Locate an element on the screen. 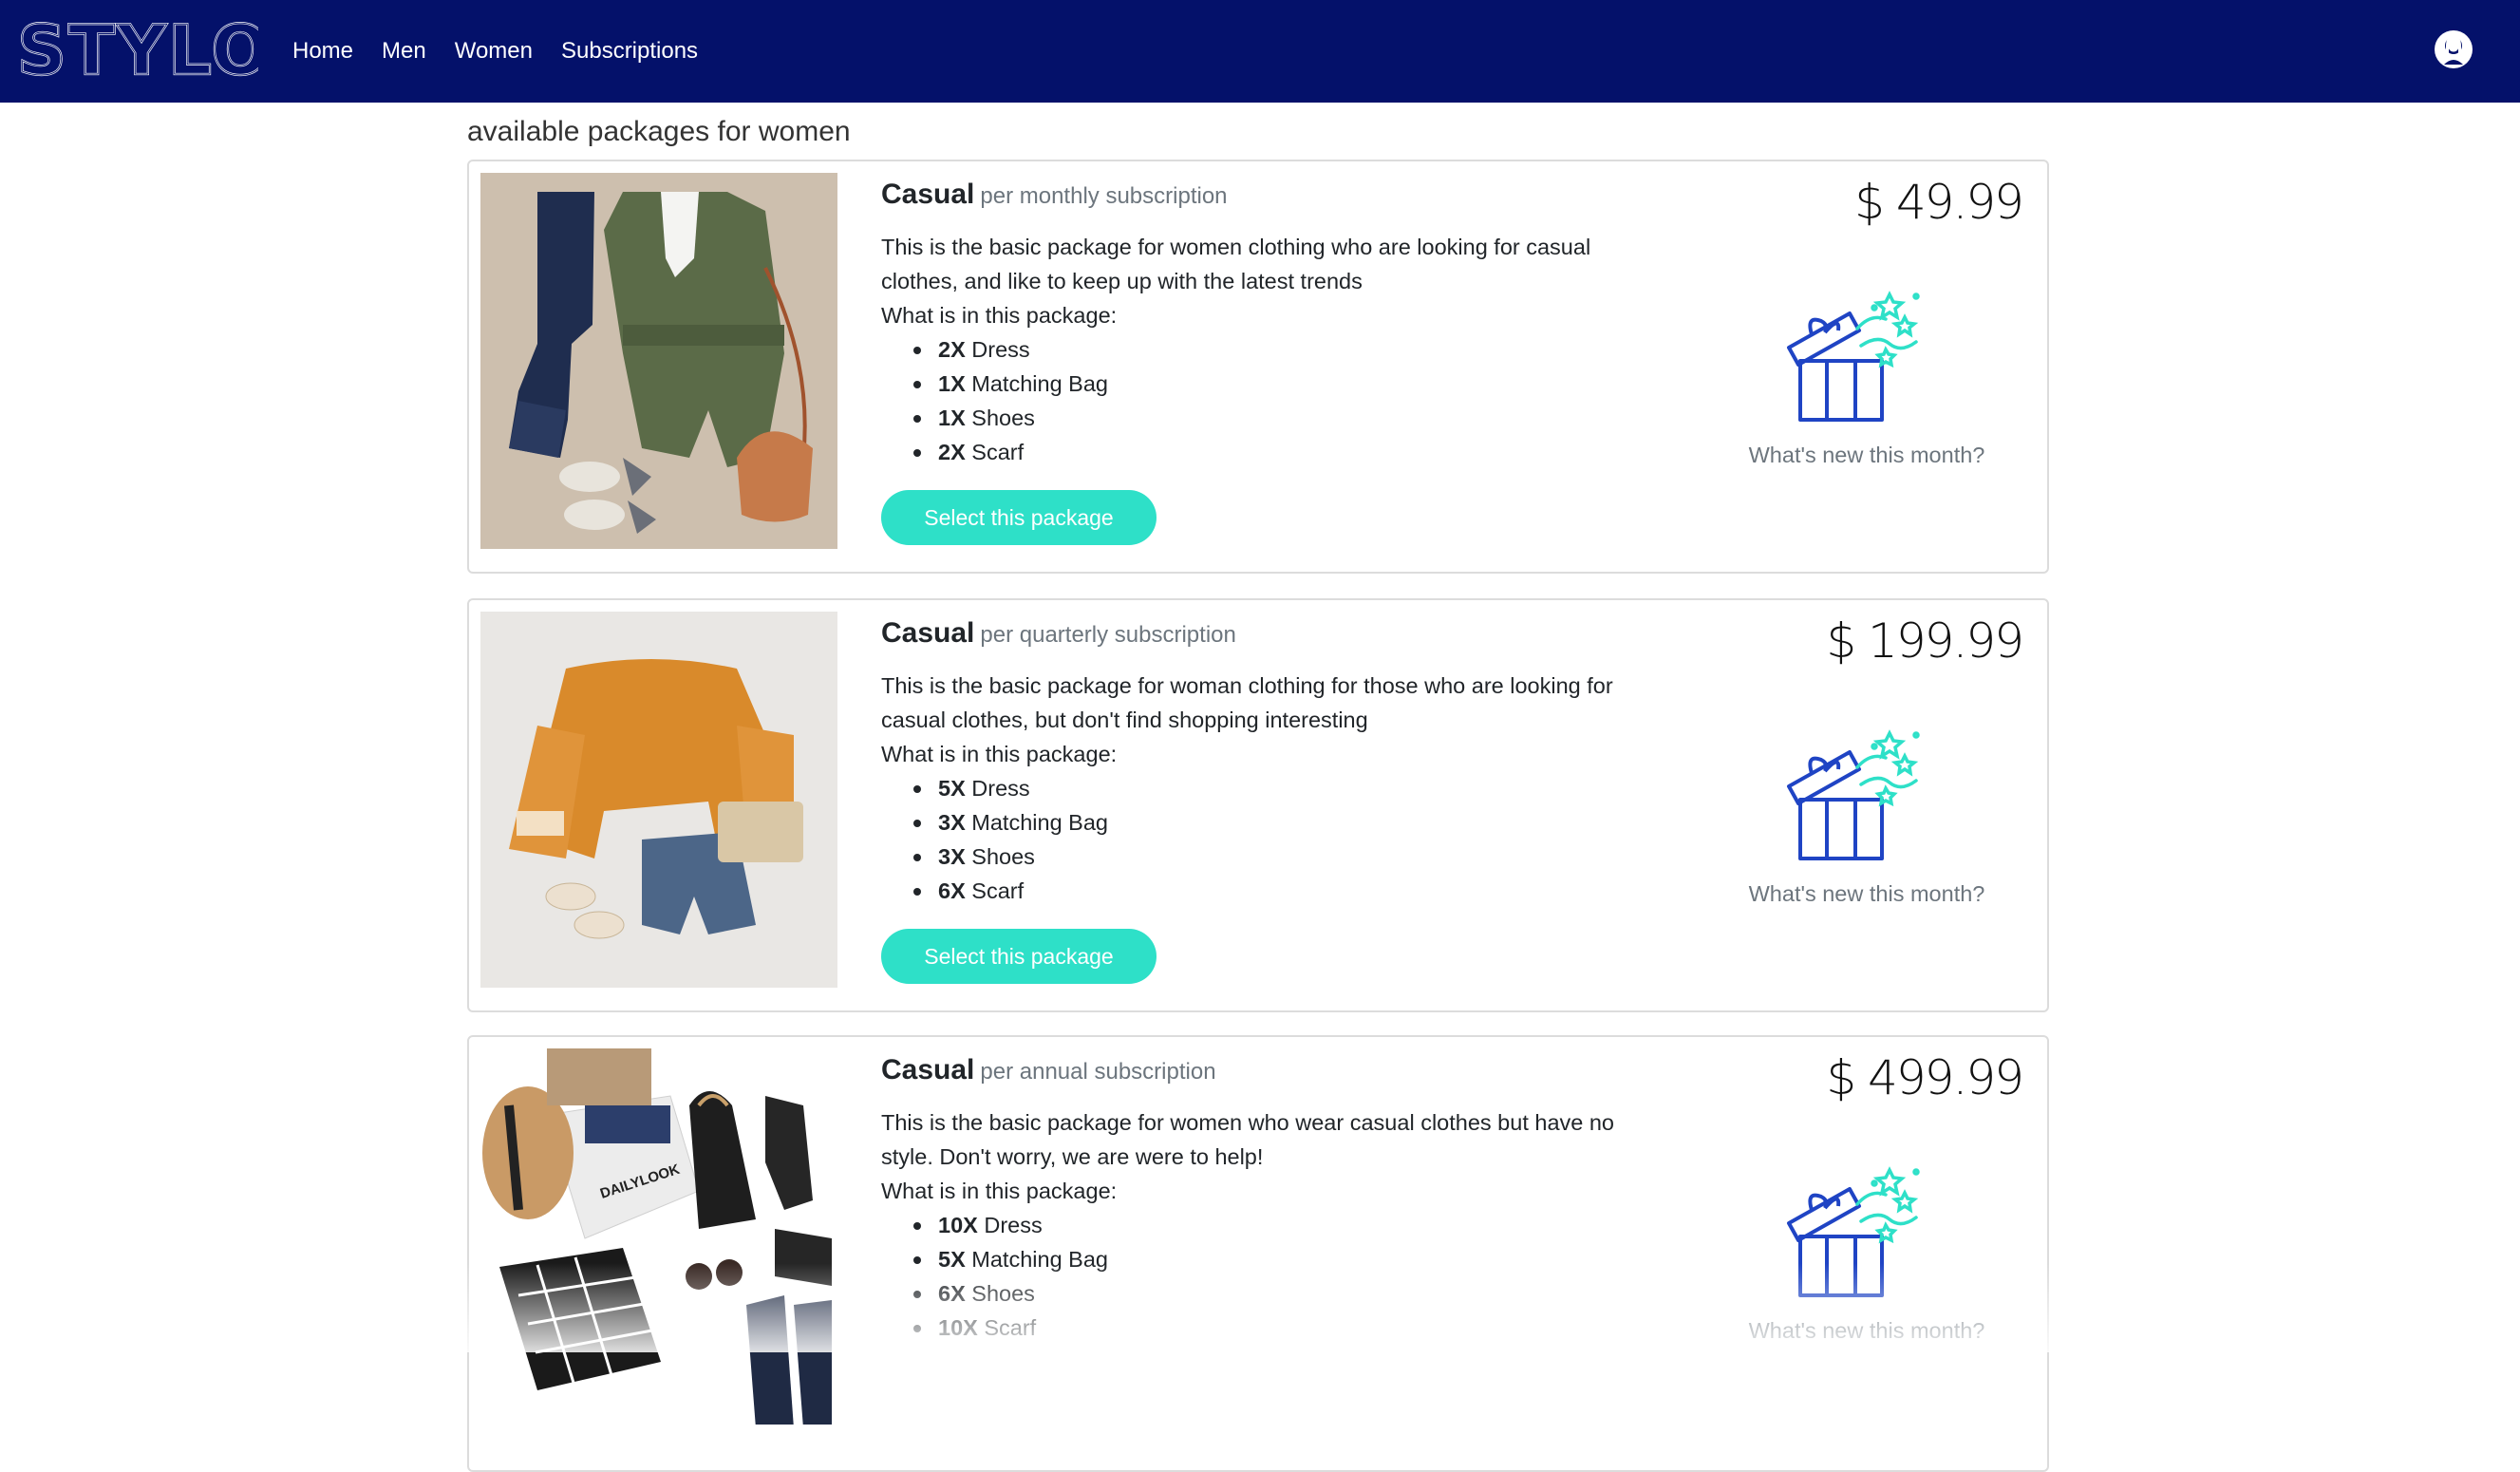 Image resolution: width=2520 pixels, height=1472 pixels. list-item: 10X Dress is located at coordinates (1275, 1225).